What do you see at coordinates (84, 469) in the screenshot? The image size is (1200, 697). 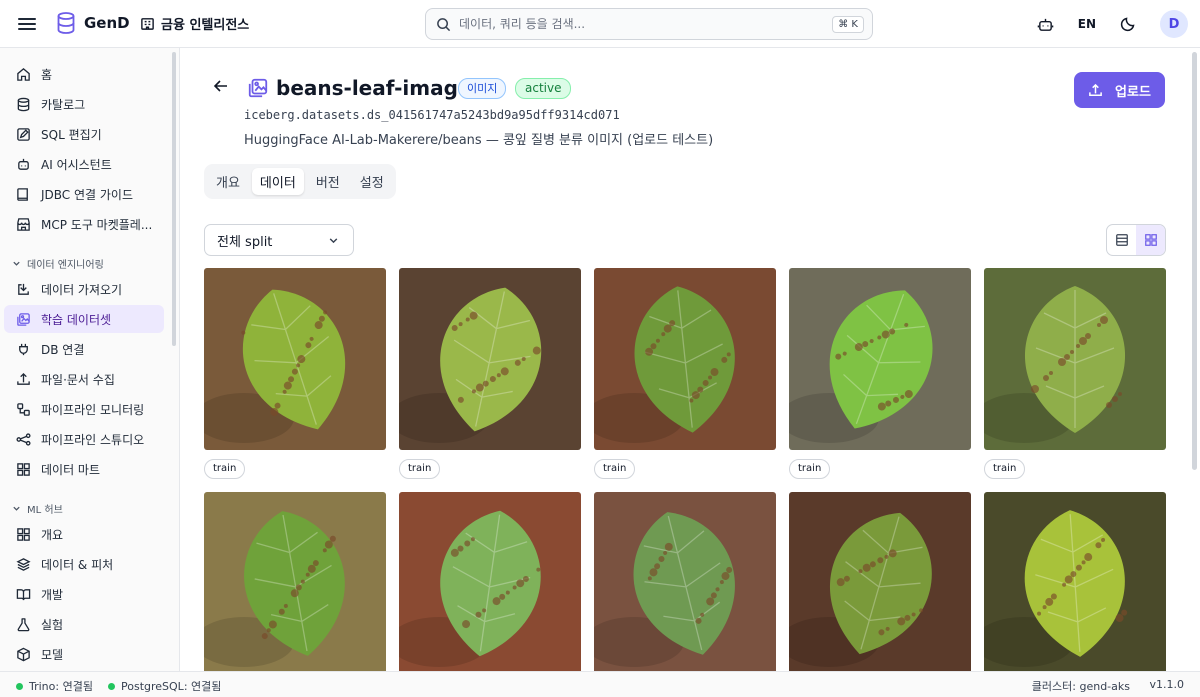 I see `sidebar-item-data-mart: 데이터 마트` at bounding box center [84, 469].